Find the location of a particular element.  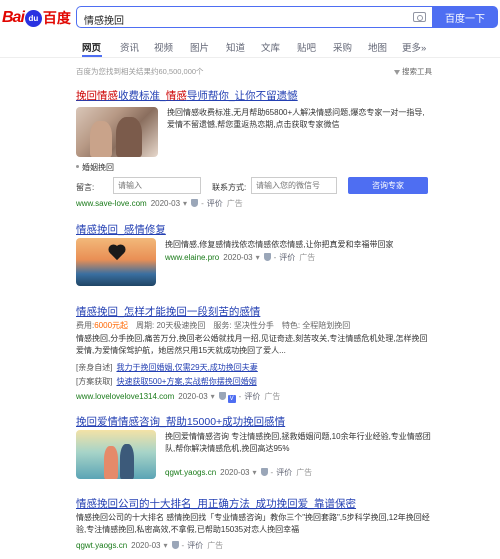

sublink: 我力于挽回婚姻,仅需29天,成功挽回夫妻 is located at coordinates (186, 367).